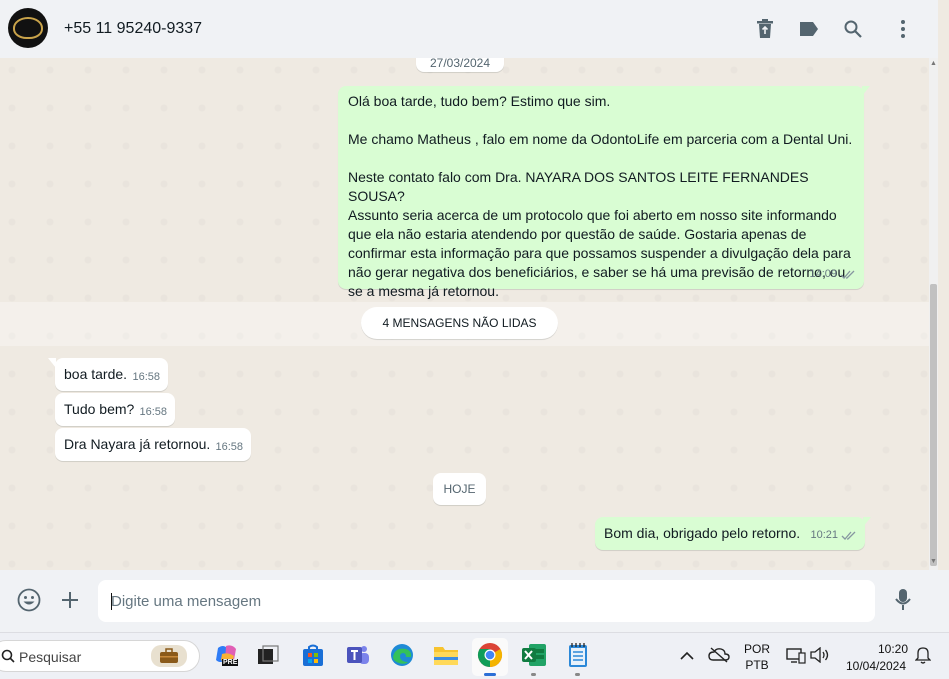  I want to click on message-line: Olá boa tarde, tudo bem? Estimo que sim., so click(479, 101).